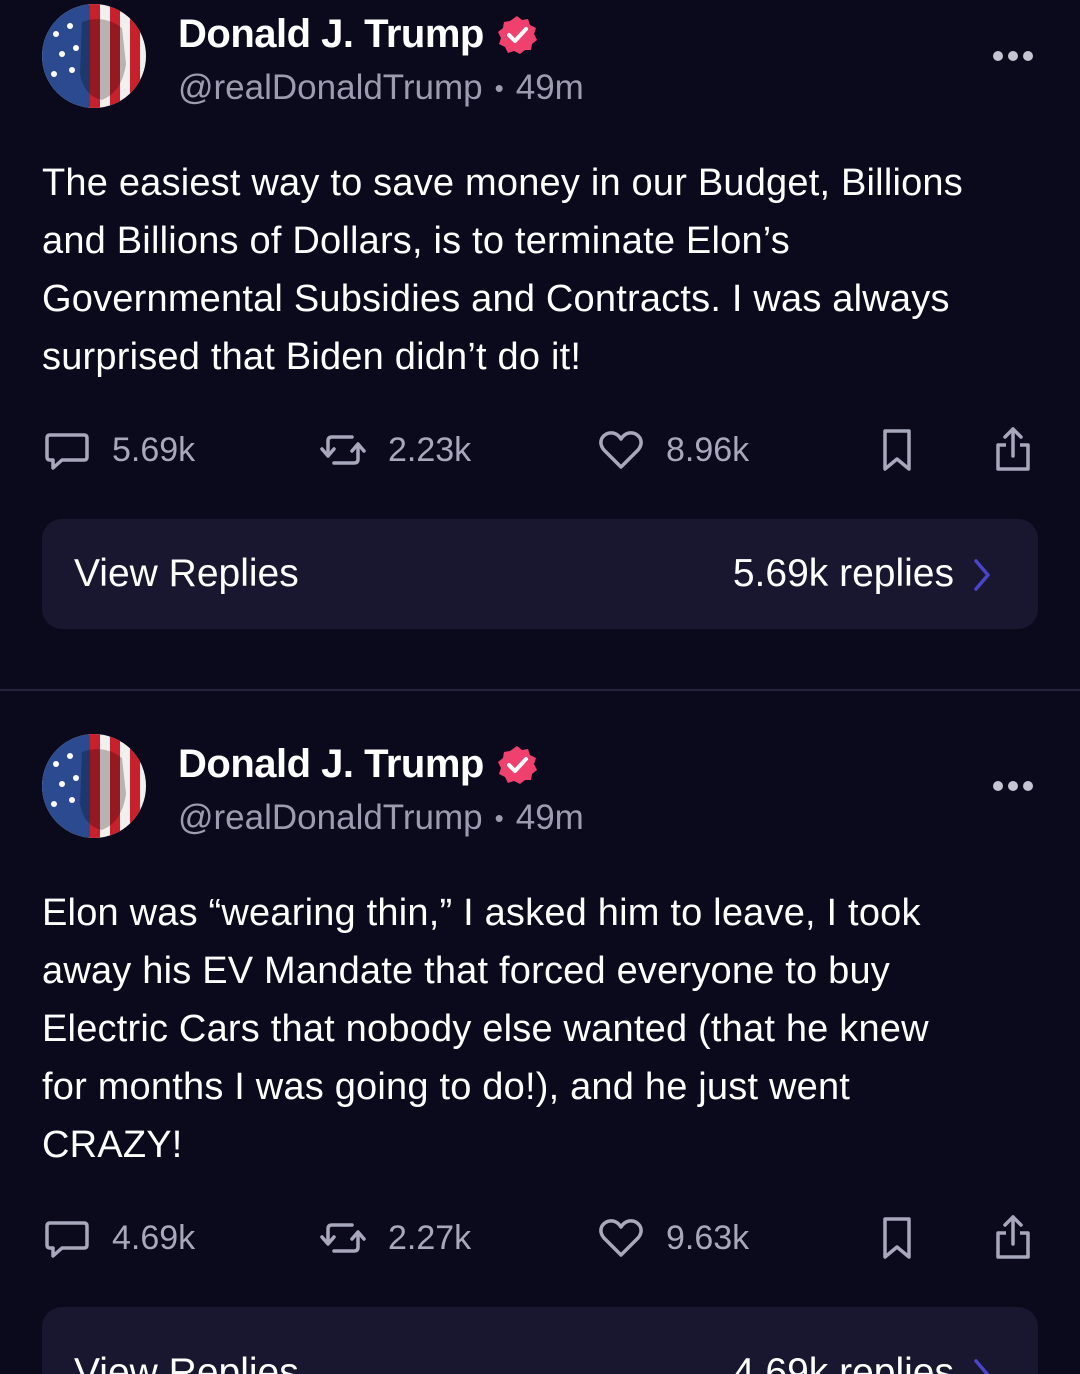 Image resolution: width=1080 pixels, height=1374 pixels. Describe the element at coordinates (708, 1237) in the screenshot. I see `like-count: 9.63k` at that location.